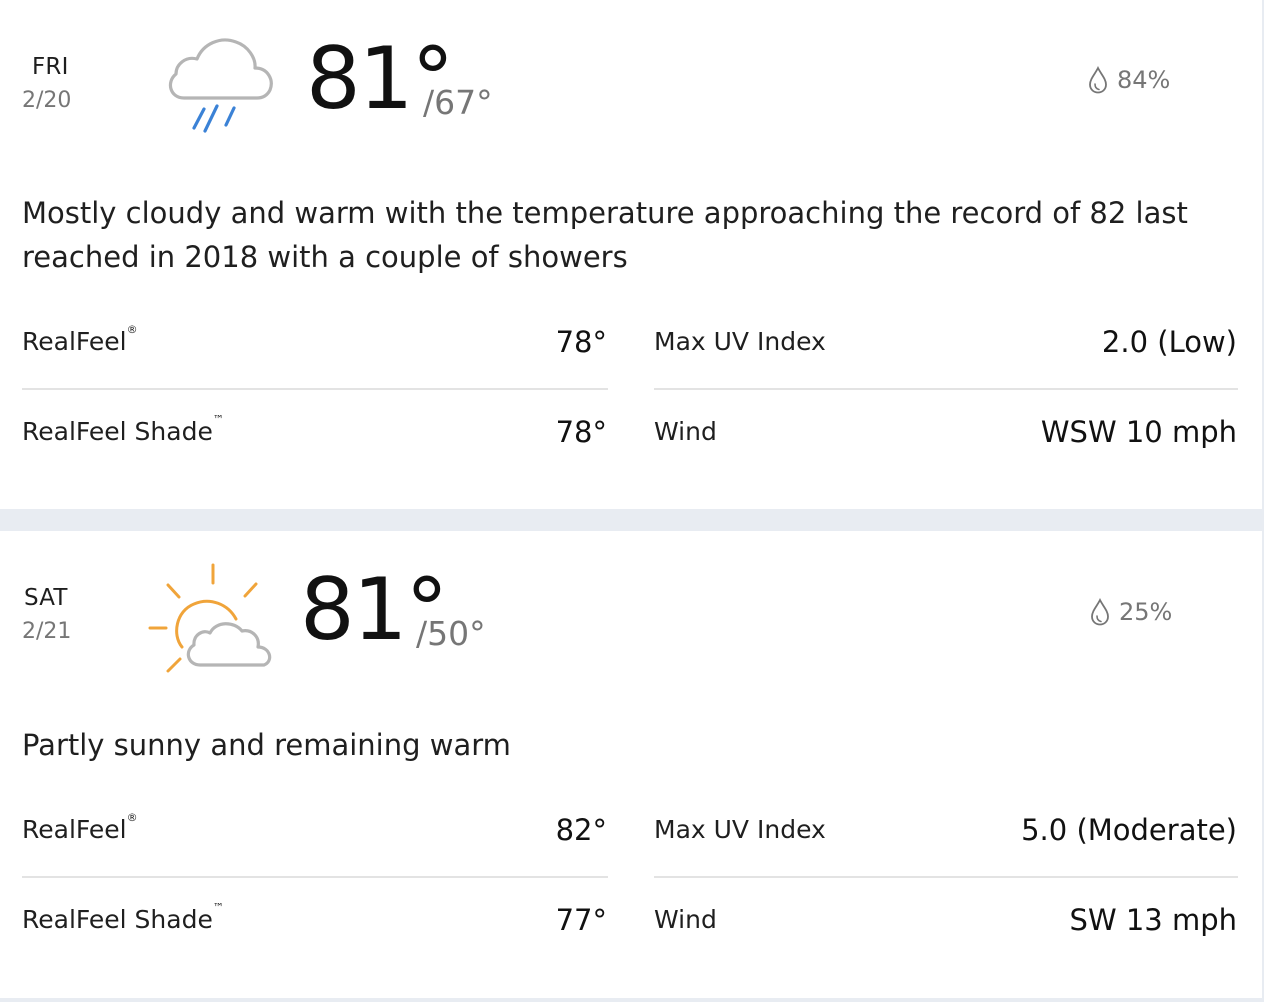 Image resolution: width=1264 pixels, height=1002 pixels. I want to click on precip-value: 25%, so click(1146, 612).